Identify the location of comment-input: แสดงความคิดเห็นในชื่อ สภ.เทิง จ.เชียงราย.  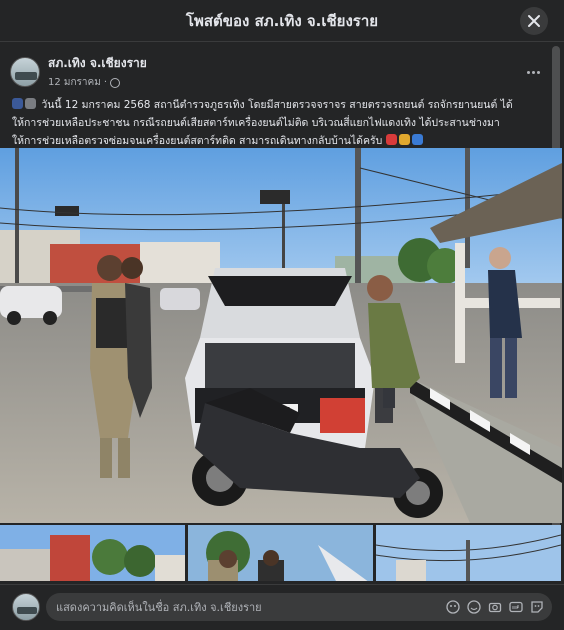
(299, 607).